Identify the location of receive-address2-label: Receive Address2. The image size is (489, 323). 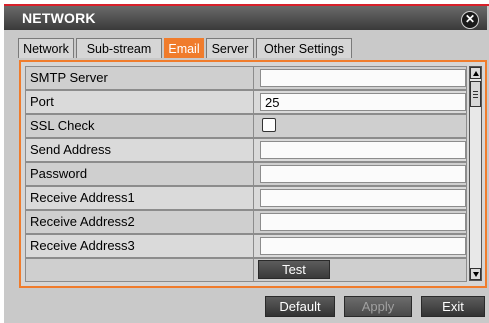
(82, 221).